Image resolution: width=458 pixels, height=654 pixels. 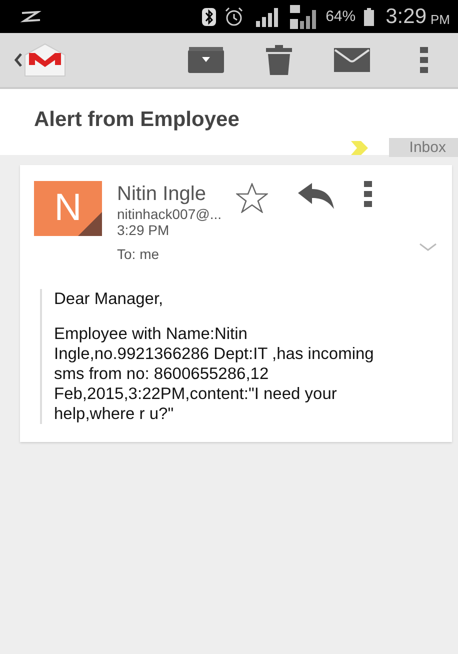 I want to click on battery-icon, so click(x=369, y=17).